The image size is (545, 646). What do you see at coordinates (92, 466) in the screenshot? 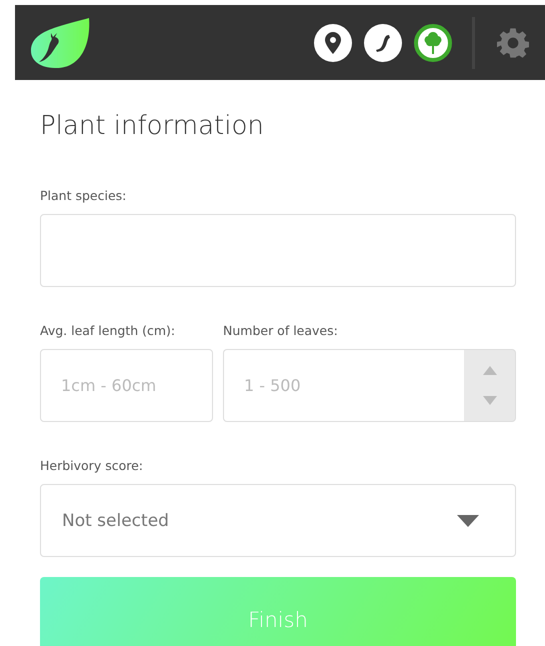
I see `field-label: Herbivory score:` at bounding box center [92, 466].